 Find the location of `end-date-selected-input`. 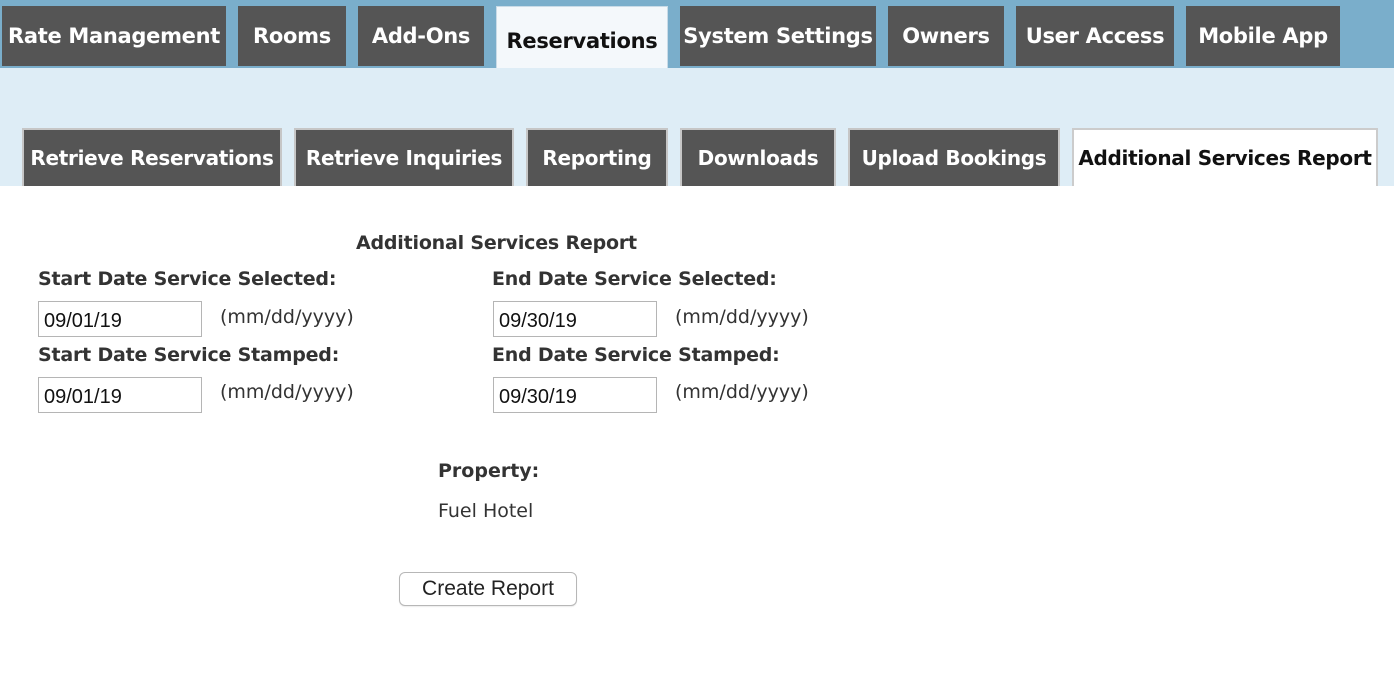

end-date-selected-input is located at coordinates (575, 319).